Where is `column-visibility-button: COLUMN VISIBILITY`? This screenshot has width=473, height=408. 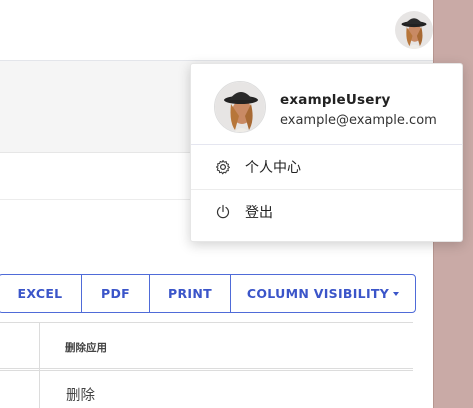 column-visibility-button: COLUMN VISIBILITY is located at coordinates (323, 293).